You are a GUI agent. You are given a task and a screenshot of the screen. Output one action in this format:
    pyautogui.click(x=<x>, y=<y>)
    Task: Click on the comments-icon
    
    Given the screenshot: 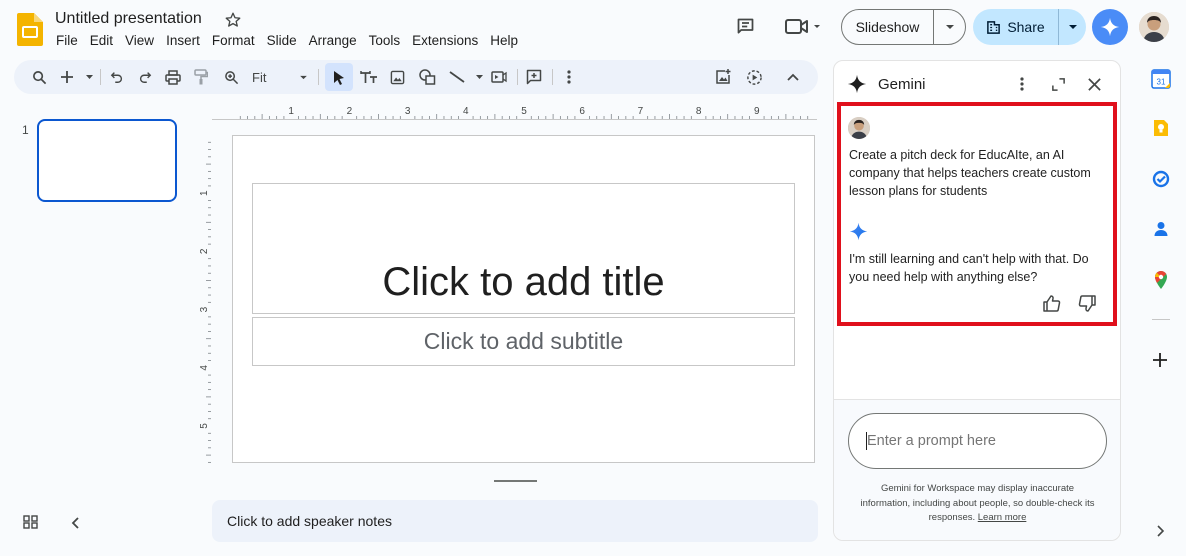 What is the action you would take?
    pyautogui.click(x=745, y=26)
    